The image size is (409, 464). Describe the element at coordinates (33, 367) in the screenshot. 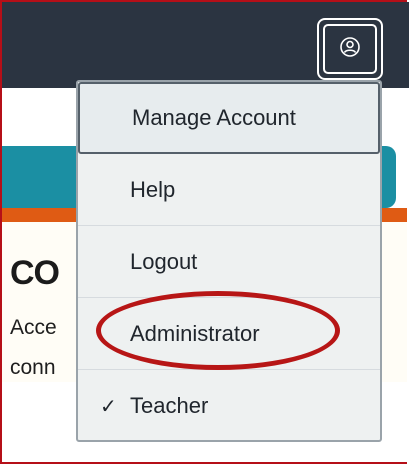

I see `card-text-line2: conn` at that location.